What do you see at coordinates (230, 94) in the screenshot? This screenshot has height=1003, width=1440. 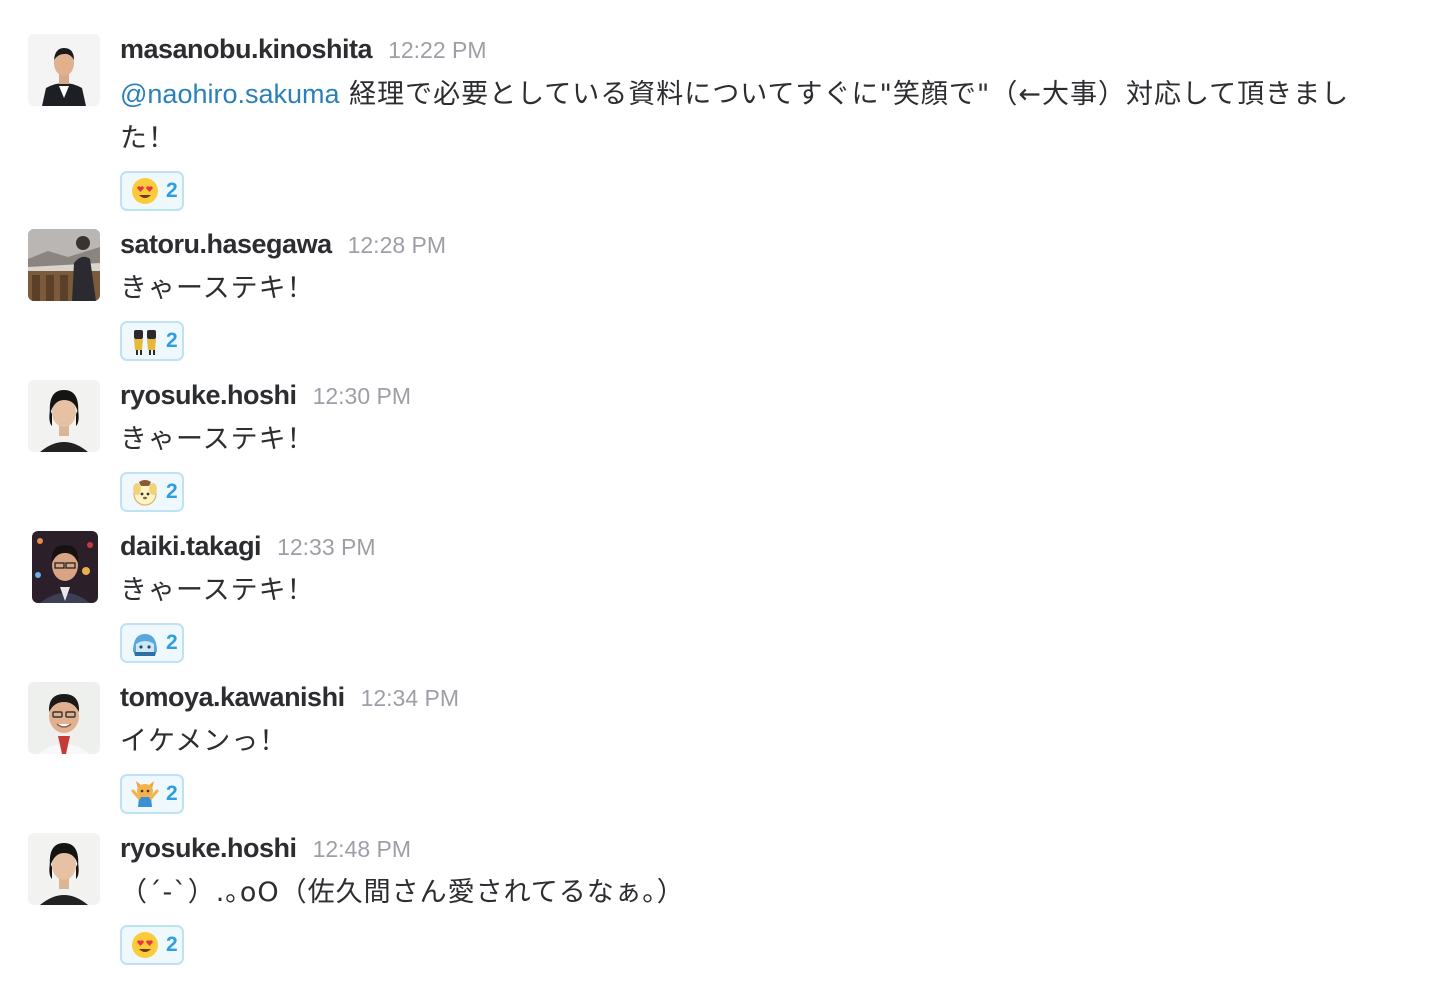 I see `user-mention: @naohiro.sakuma` at bounding box center [230, 94].